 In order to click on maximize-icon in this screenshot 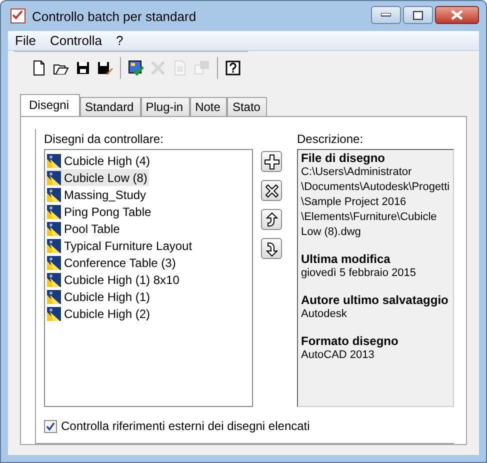, I will do `click(418, 15)`.